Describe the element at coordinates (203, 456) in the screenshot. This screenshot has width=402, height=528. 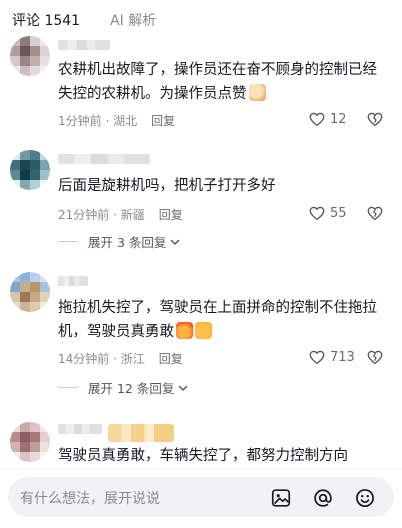
I see `comment-text: 驾驶员真勇敢，车辆失控了，都努力控制方向` at that location.